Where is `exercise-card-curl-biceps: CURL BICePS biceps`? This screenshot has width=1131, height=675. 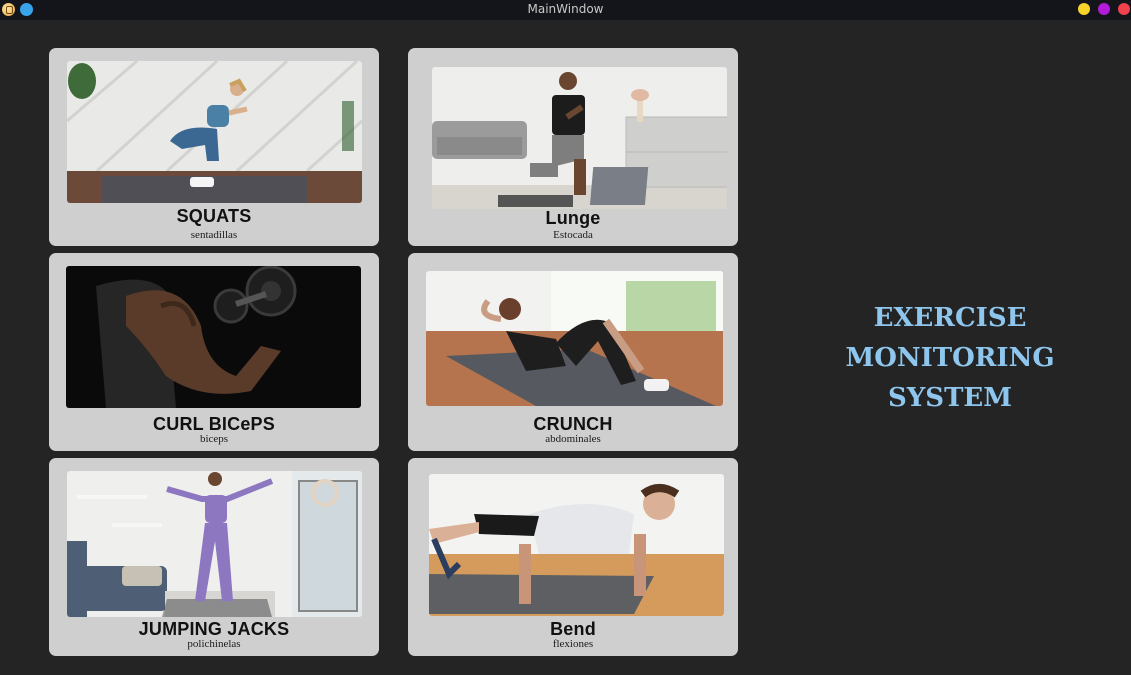
exercise-card-curl-biceps: CURL BICePS biceps is located at coordinates (214, 352).